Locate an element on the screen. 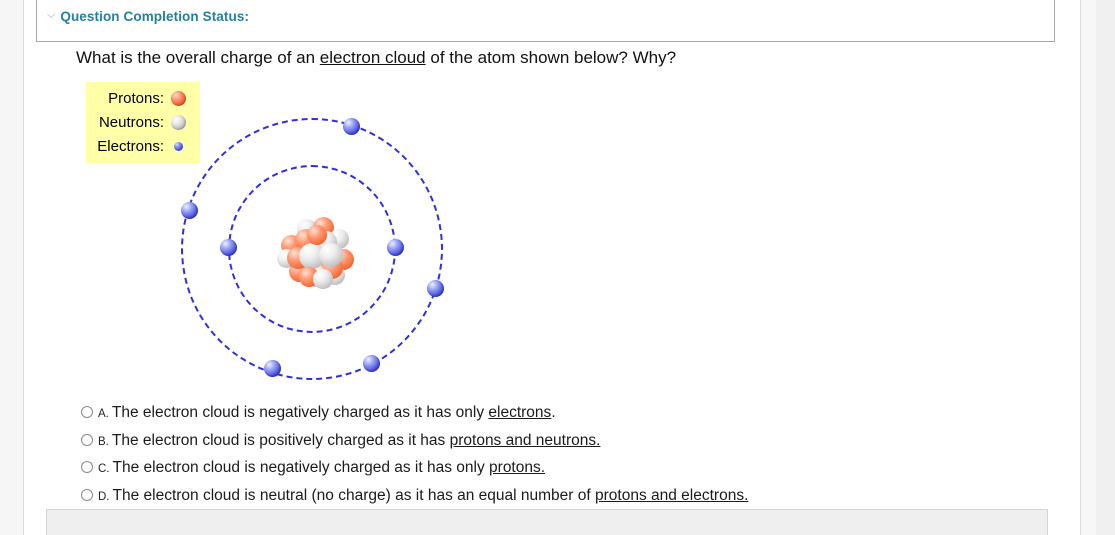  nucleus-proton is located at coordinates (317, 235).